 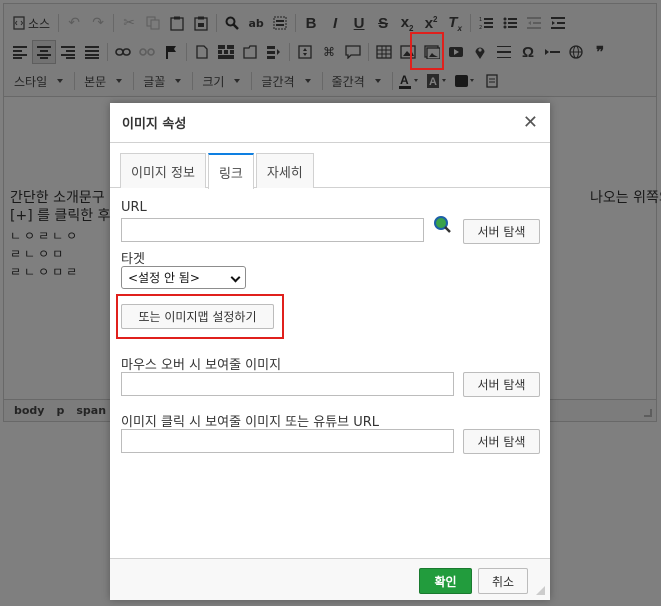 What do you see at coordinates (503, 581) in the screenshot?
I see `cancel-button: 취소` at bounding box center [503, 581].